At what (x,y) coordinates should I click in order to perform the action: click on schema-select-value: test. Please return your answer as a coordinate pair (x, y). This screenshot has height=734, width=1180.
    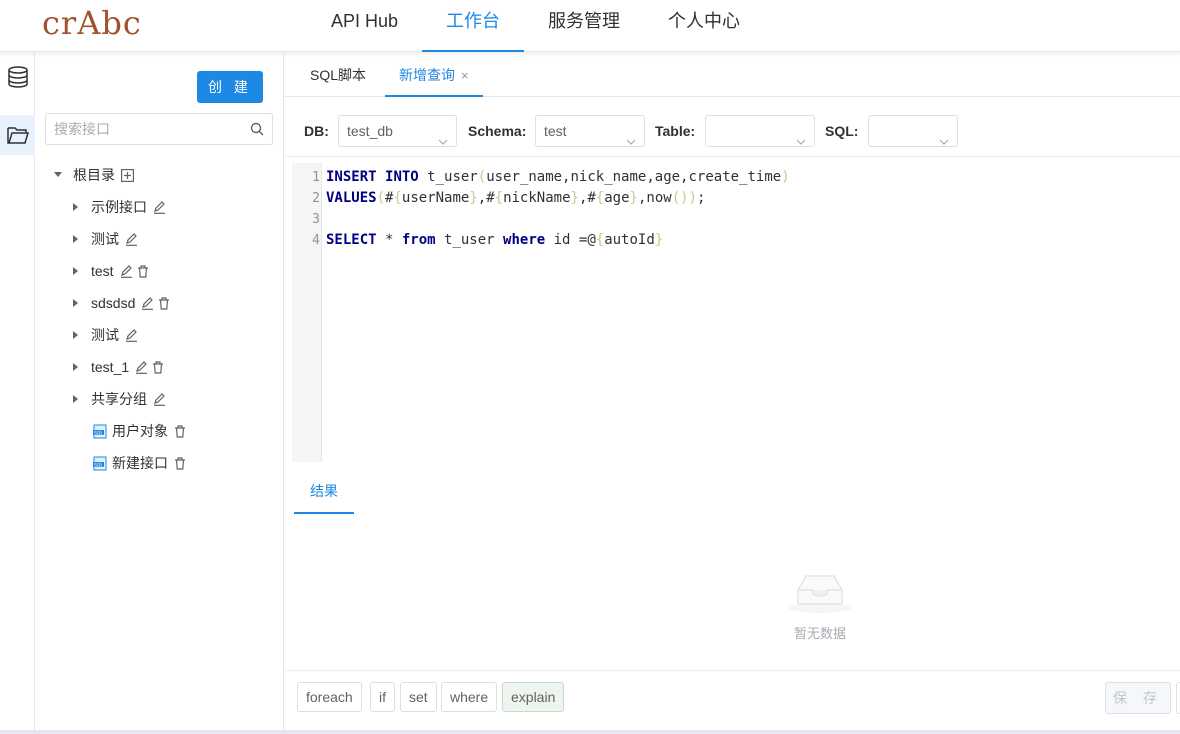
    Looking at the image, I should click on (555, 131).